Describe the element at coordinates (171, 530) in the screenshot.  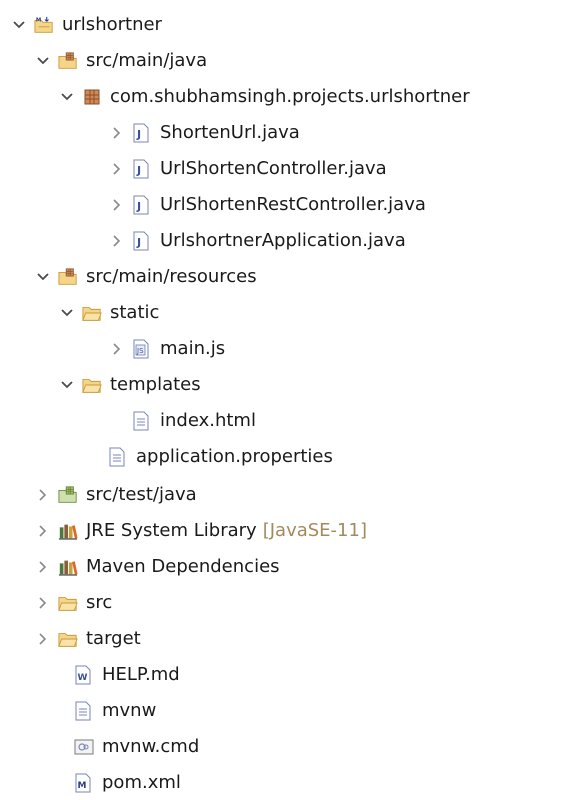
I see `tree-item-label: JRE System Library` at that location.